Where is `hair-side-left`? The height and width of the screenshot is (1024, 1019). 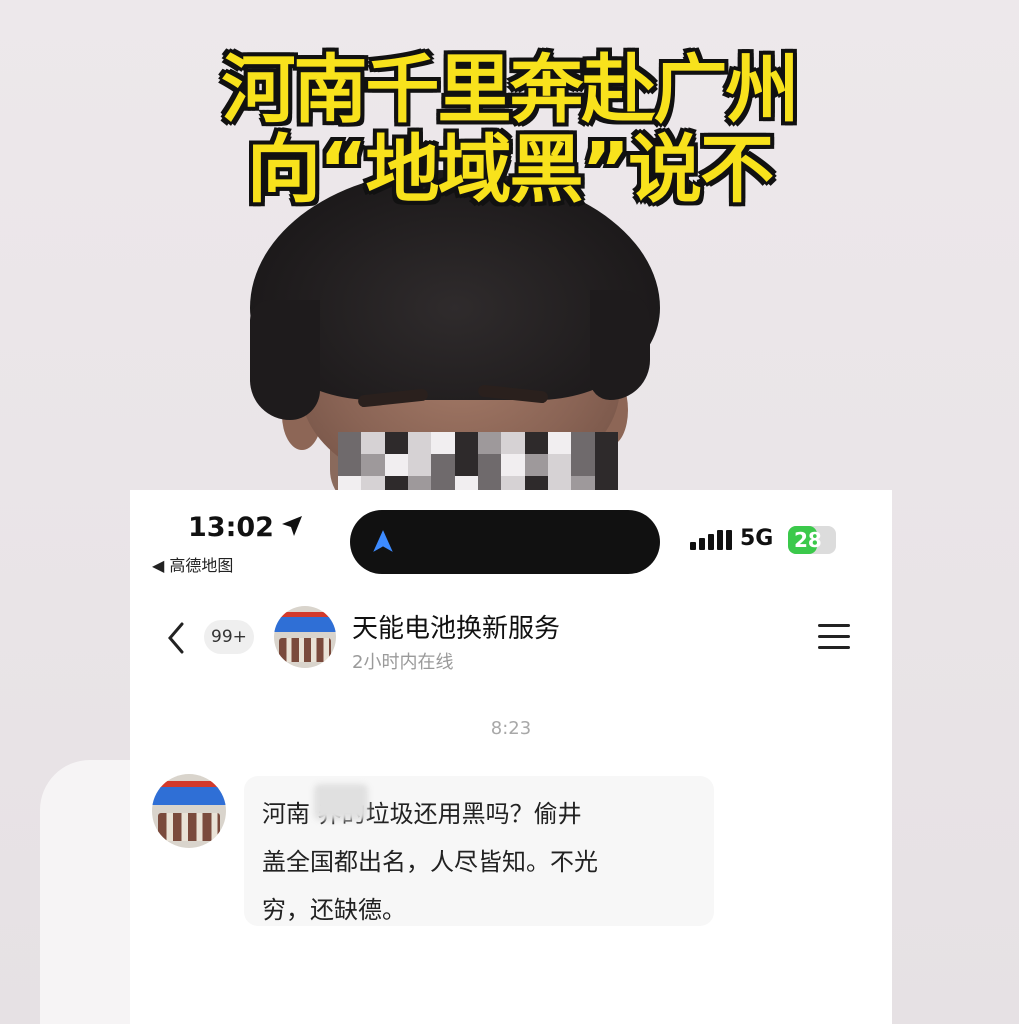 hair-side-left is located at coordinates (285, 360).